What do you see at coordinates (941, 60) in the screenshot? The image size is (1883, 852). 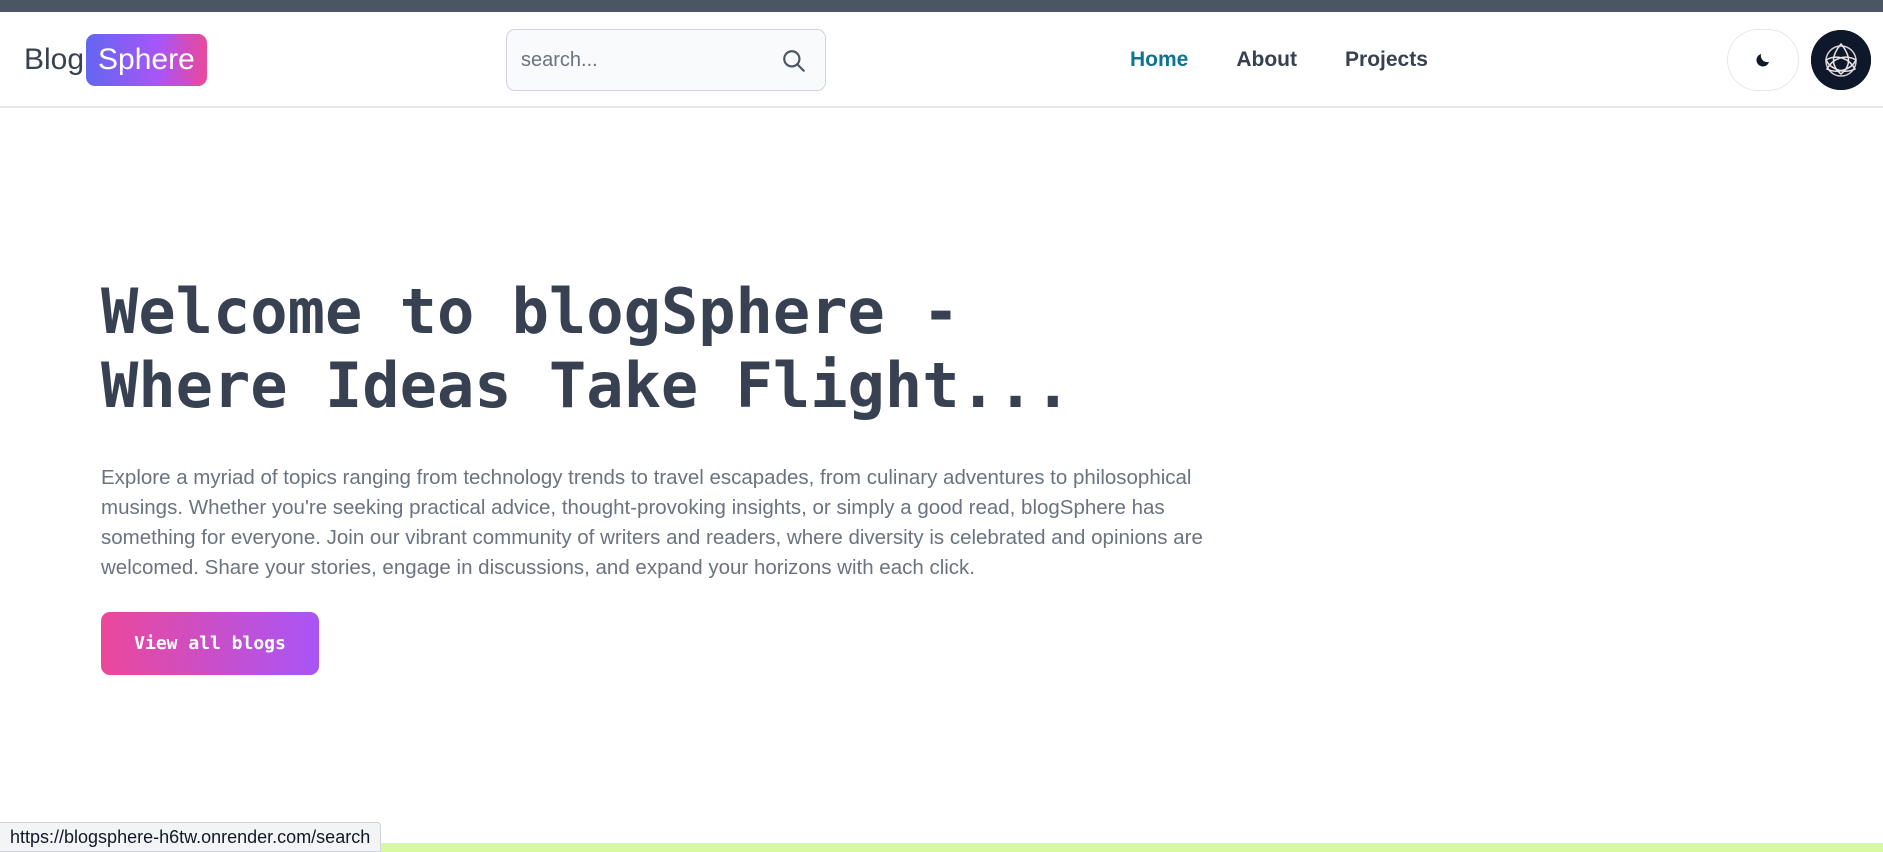 I see `navbar: Blog Sphere Home About Projects` at bounding box center [941, 60].